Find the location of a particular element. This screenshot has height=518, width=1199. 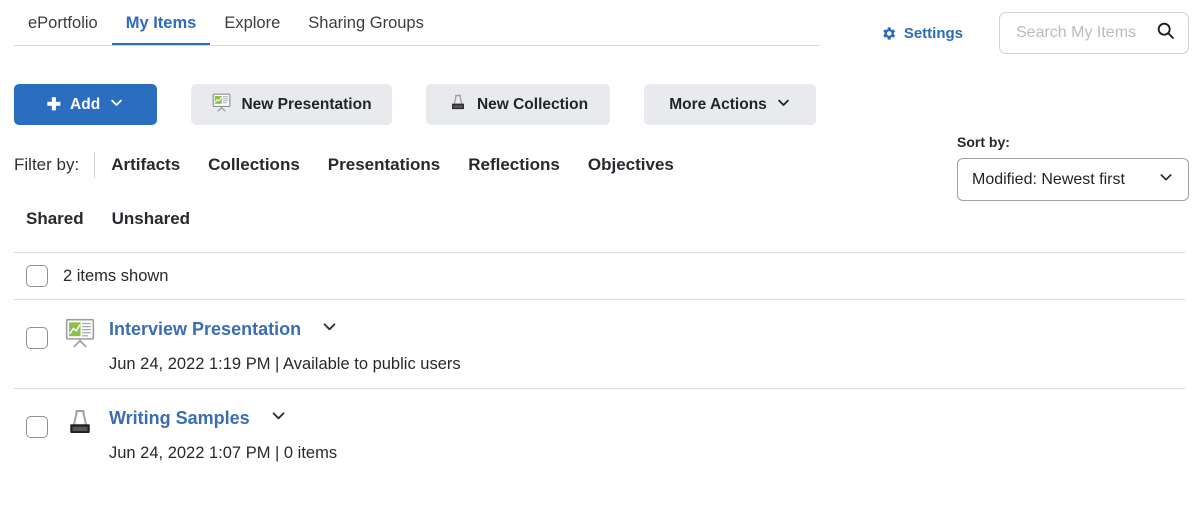

nav-bottom-divider is located at coordinates (417, 45).